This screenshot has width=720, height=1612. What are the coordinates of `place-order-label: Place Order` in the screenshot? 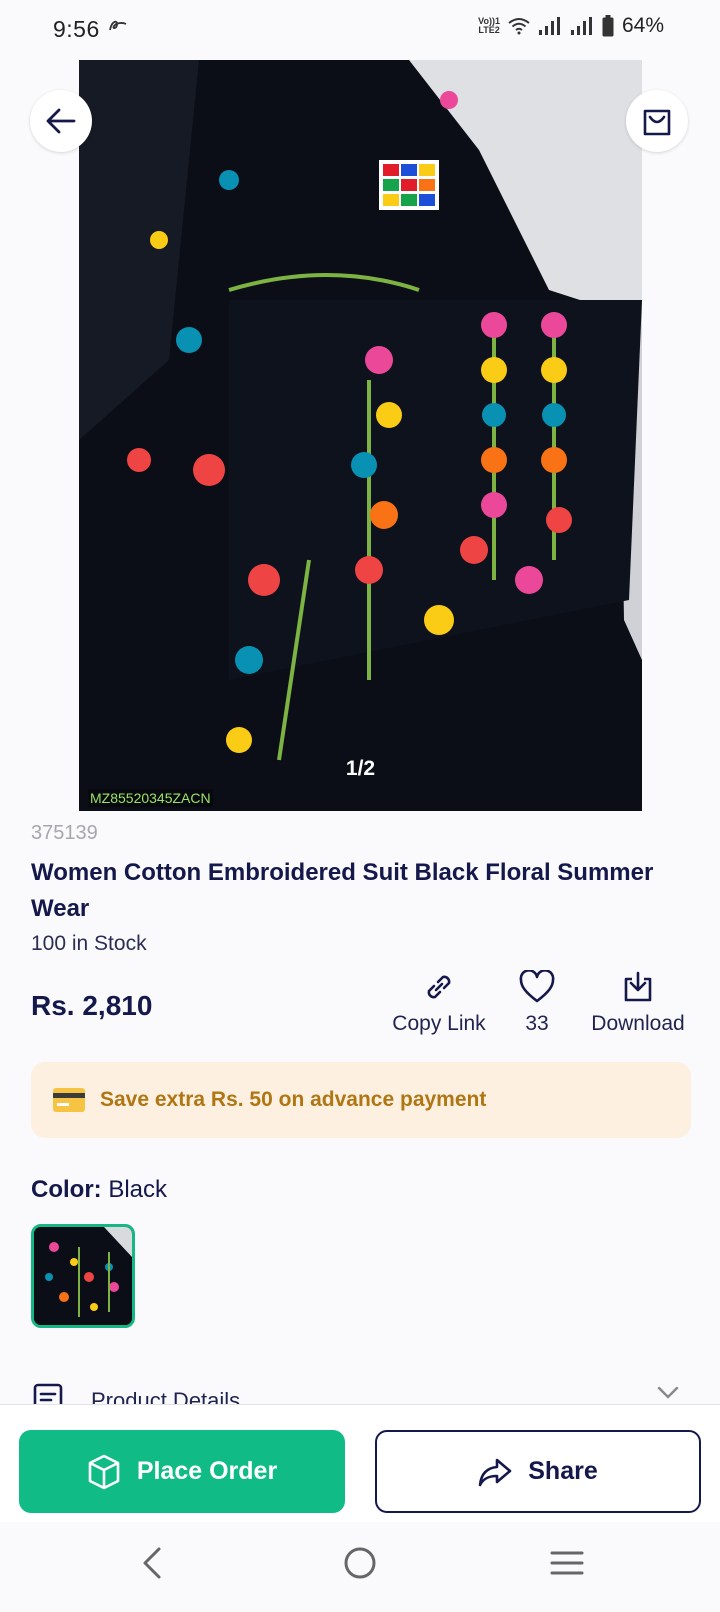 It's located at (207, 1471).